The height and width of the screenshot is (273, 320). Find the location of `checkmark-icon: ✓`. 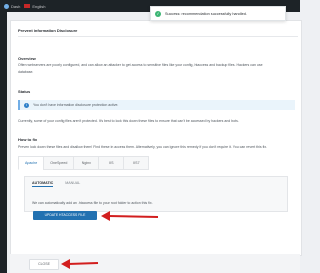

checkmark-icon: ✓ is located at coordinates (158, 13).